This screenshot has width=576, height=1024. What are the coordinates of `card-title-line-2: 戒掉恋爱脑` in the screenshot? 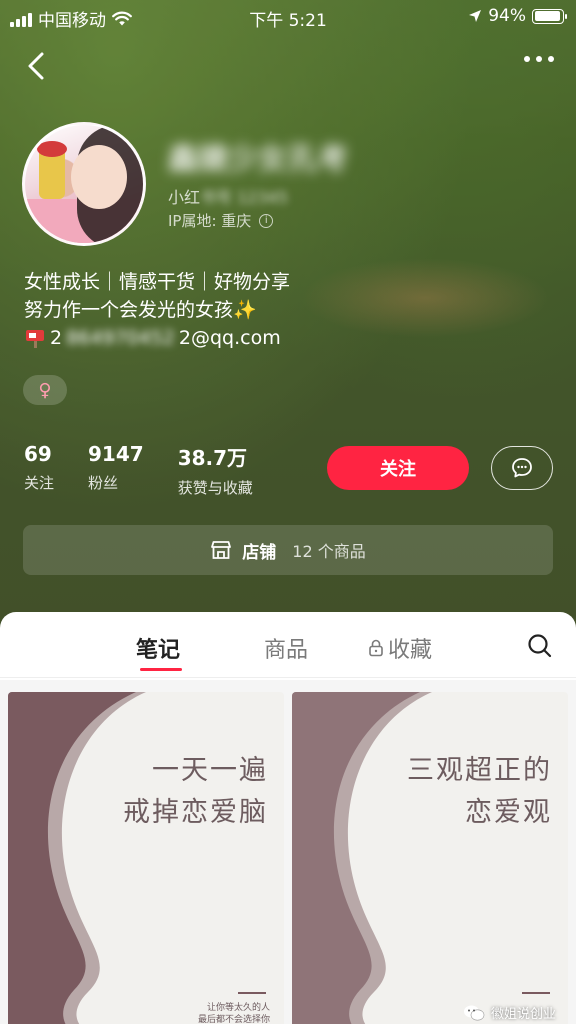 It's located at (195, 812).